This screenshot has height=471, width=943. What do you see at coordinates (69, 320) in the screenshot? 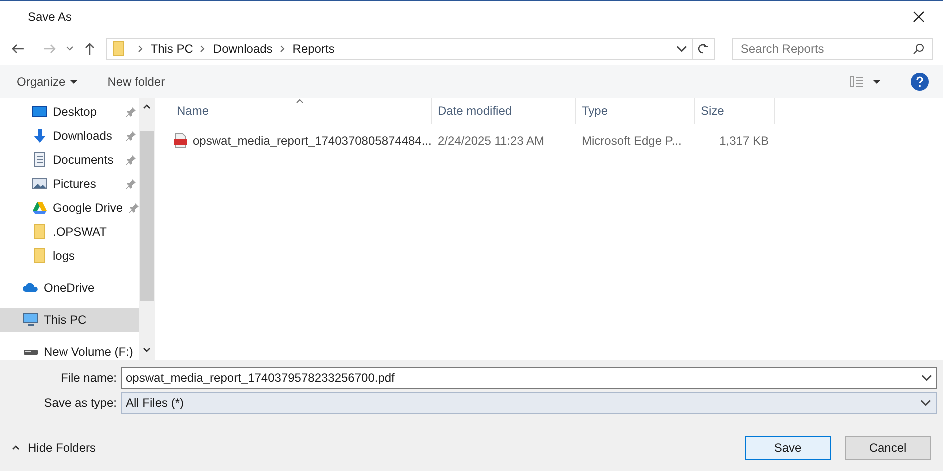
I see `sidebar-item: This PC` at bounding box center [69, 320].